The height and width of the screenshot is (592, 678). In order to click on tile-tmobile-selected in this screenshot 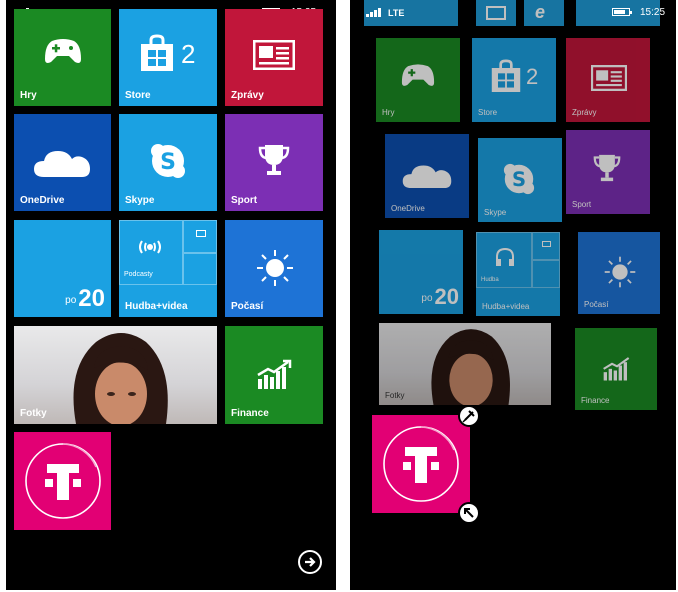, I will do `click(421, 464)`.